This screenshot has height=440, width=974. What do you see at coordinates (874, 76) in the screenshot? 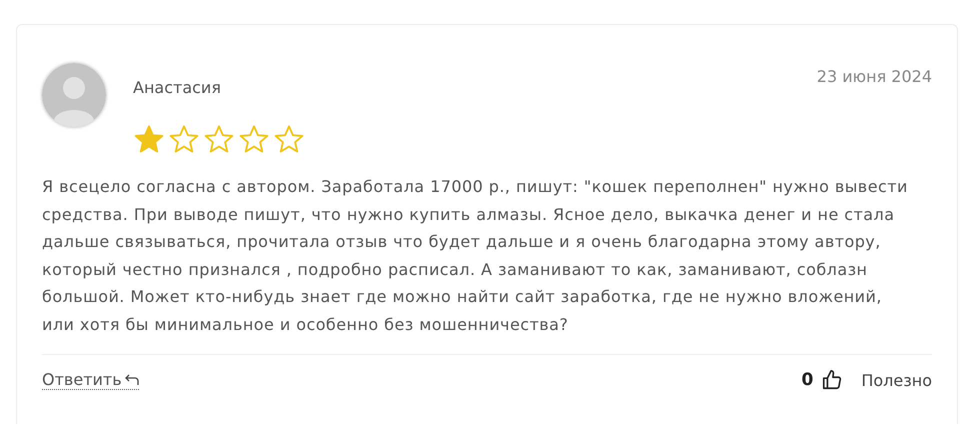
I see `review-date: 23 июня 2024` at bounding box center [874, 76].